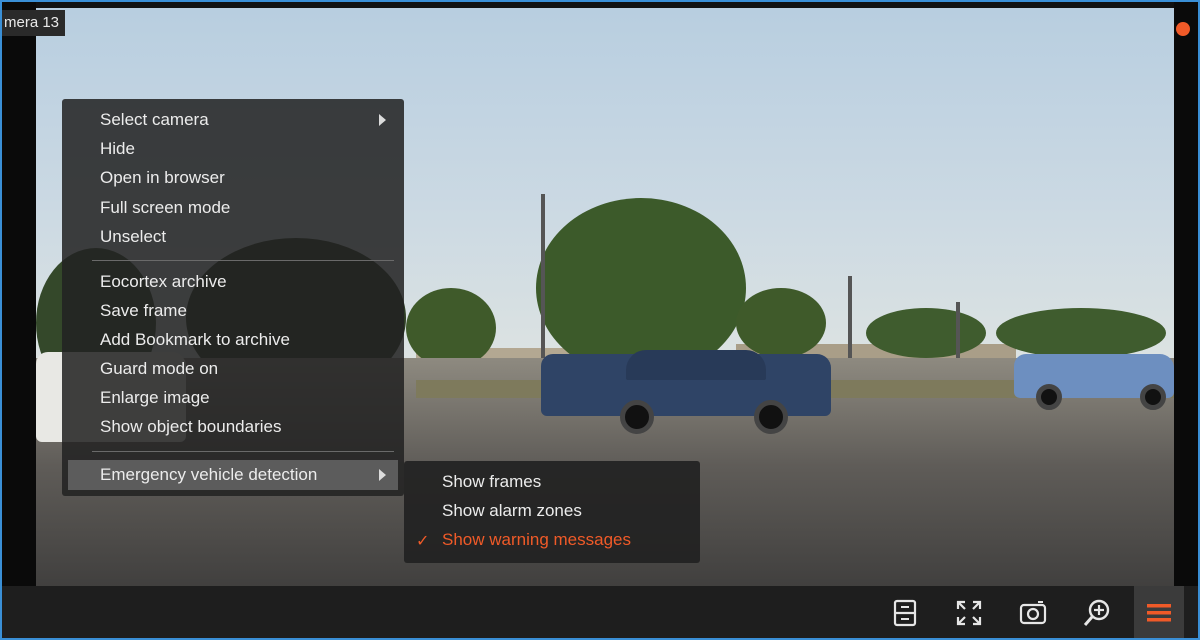 The height and width of the screenshot is (640, 1200). I want to click on fullscreen-icon, so click(969, 613).